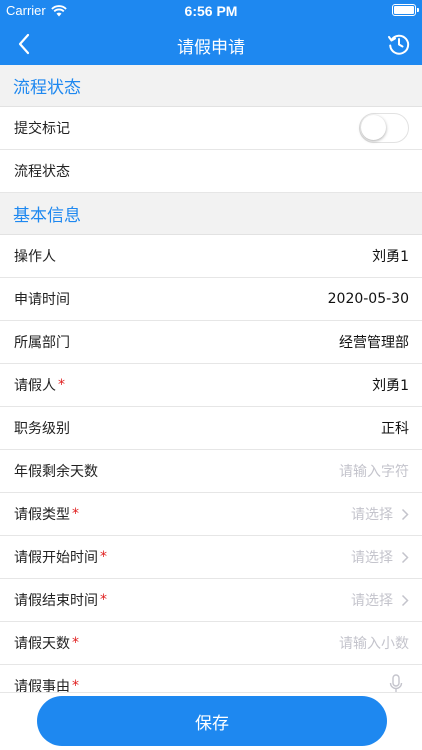  I want to click on leave-days-label-text: 请假天数, so click(42, 644).